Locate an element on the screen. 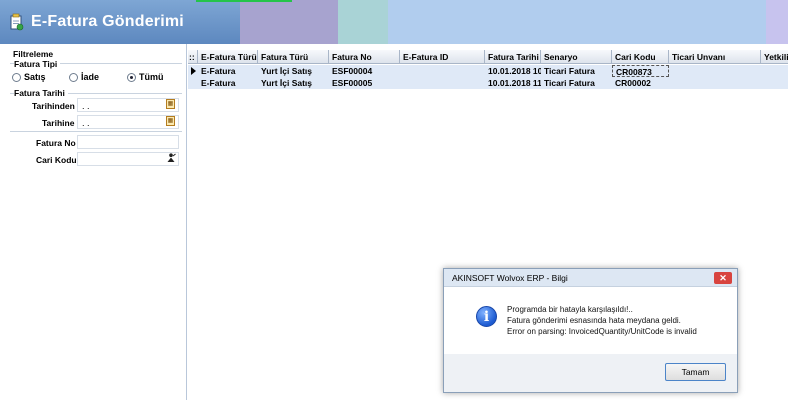 This screenshot has height=400, width=788. column-header-fatura-no: Fatura No is located at coordinates (364, 57).